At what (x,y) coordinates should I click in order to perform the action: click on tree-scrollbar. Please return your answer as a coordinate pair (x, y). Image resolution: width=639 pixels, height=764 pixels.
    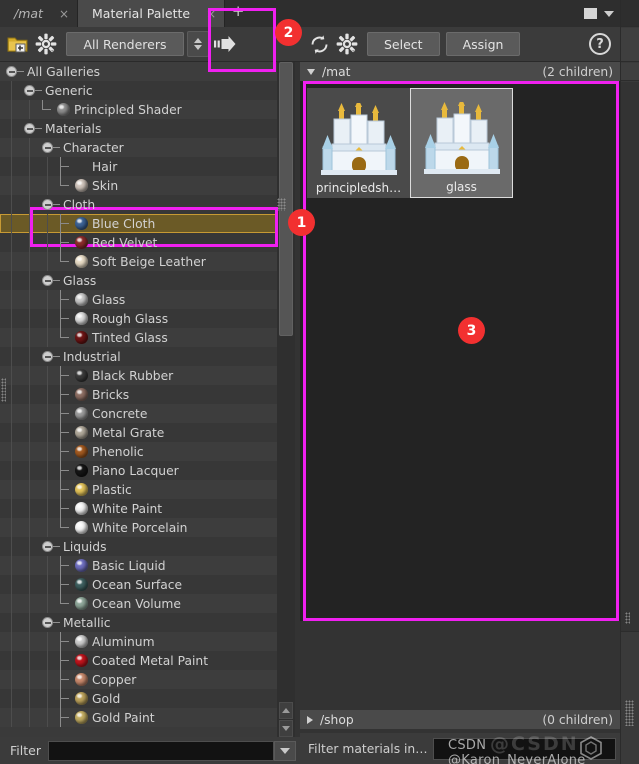
    Looking at the image, I should click on (286, 399).